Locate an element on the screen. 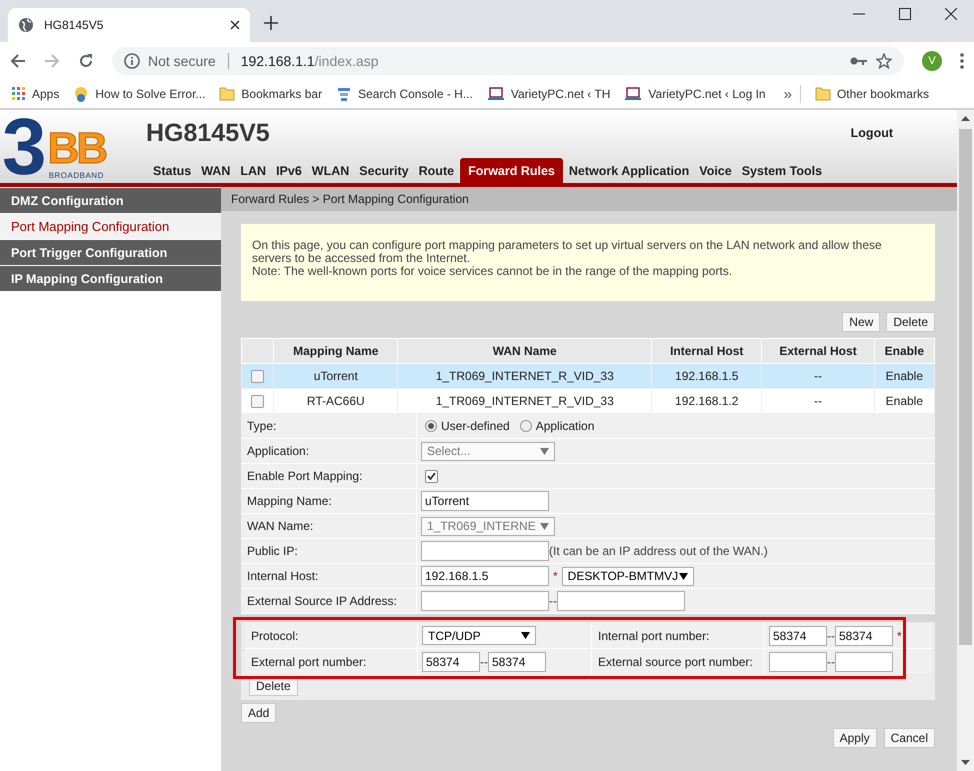 The width and height of the screenshot is (974, 771). dropdown: TCP/UDP is located at coordinates (479, 635).